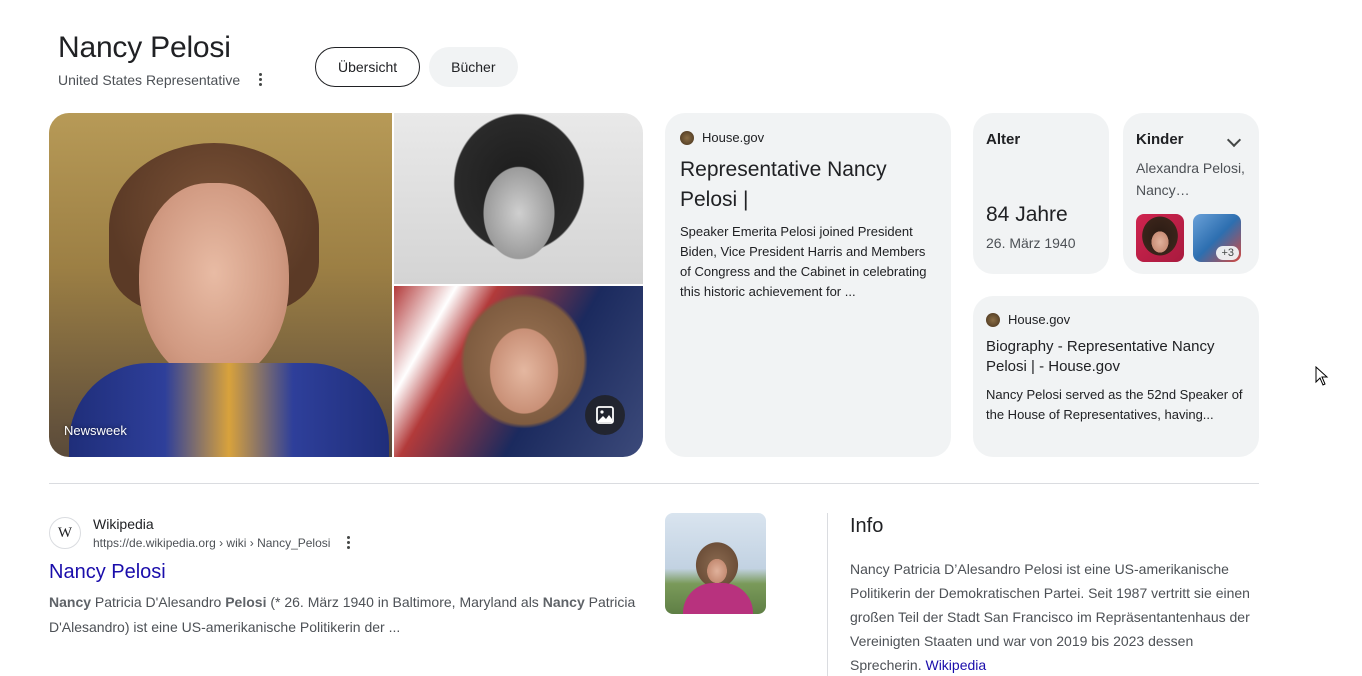 This screenshot has height=676, width=1362. Describe the element at coordinates (368, 67) in the screenshot. I see `tab-overview: Übersicht` at that location.